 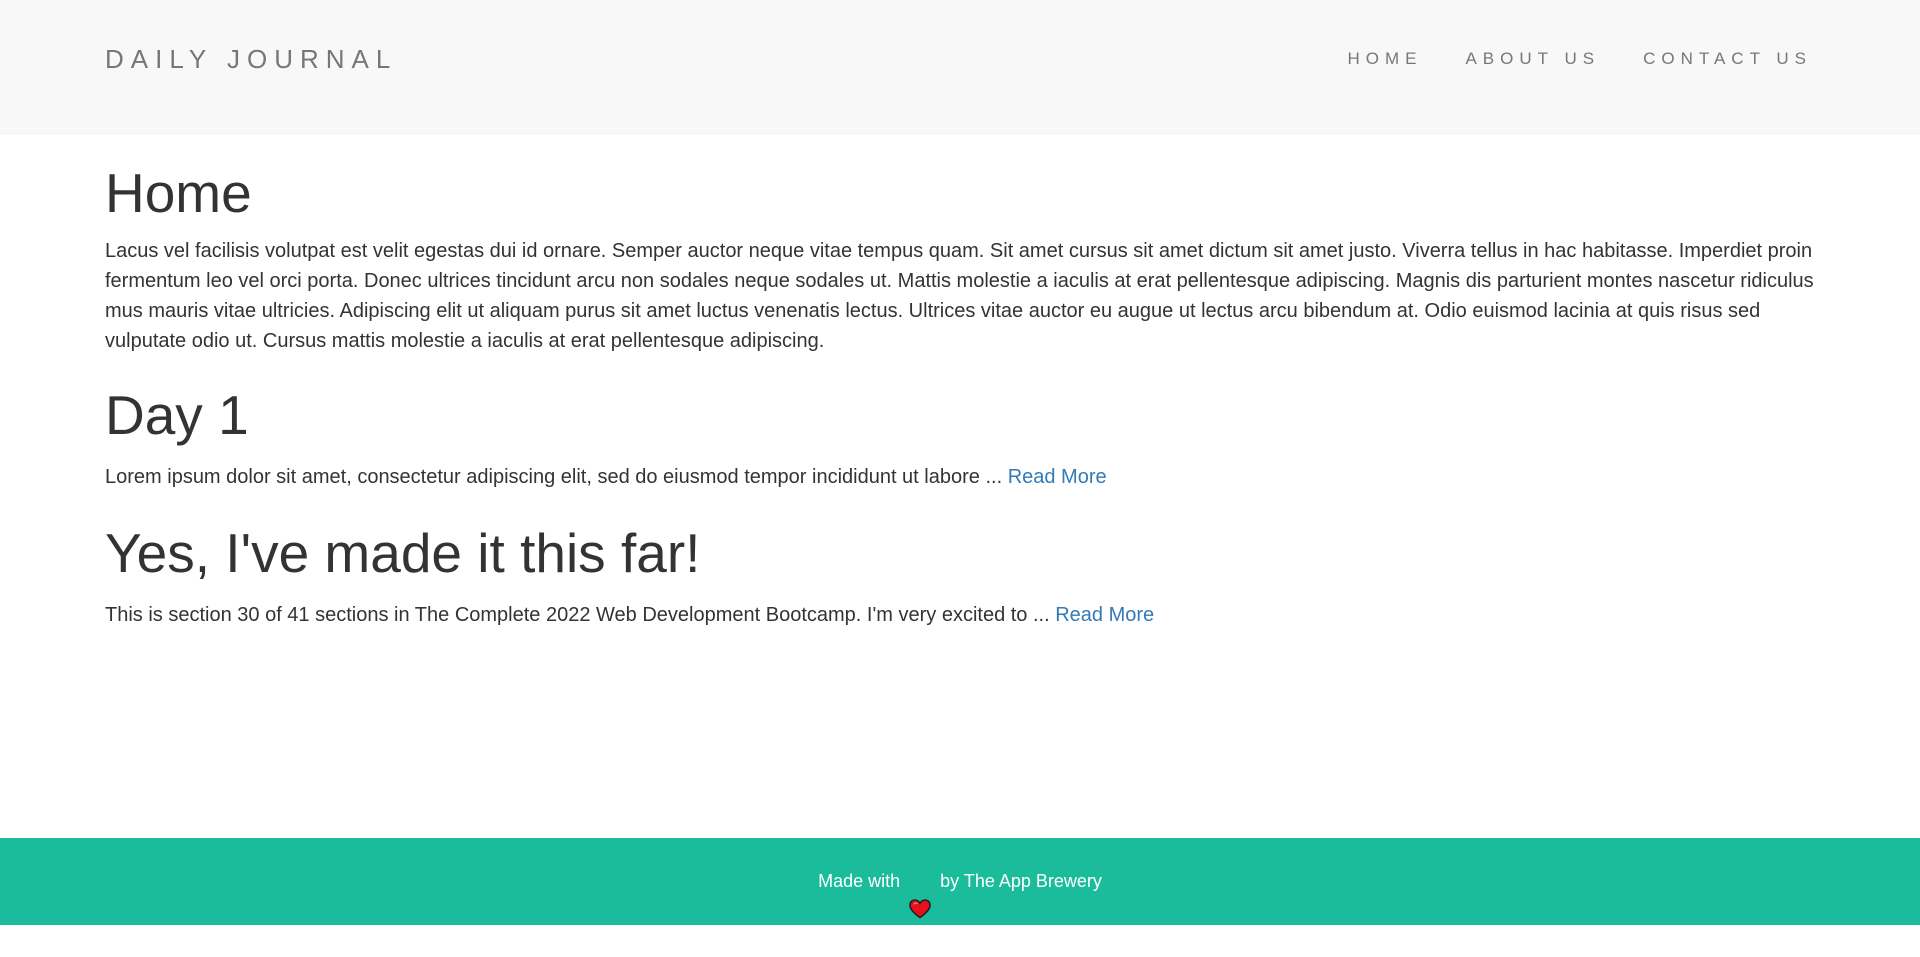 What do you see at coordinates (403, 553) in the screenshot?
I see `post-title: Yes, I've made it this far!` at bounding box center [403, 553].